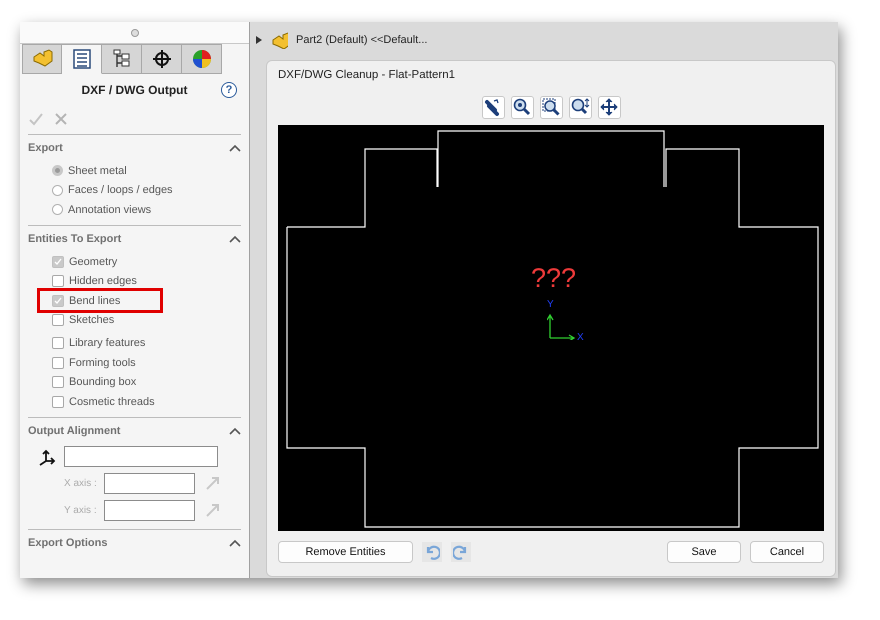  Describe the element at coordinates (704, 552) in the screenshot. I see `dialog-button: Save` at that location.